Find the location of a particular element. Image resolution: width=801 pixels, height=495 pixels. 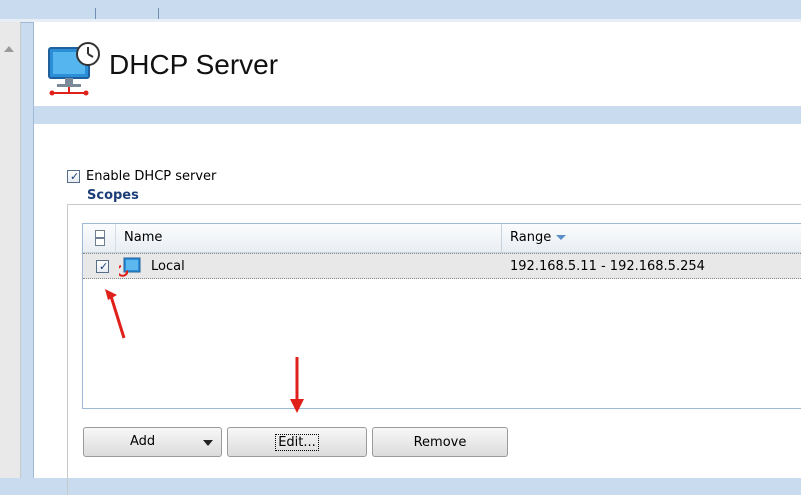

row-range: 192.168.5.11 - 192.168.5.254 is located at coordinates (607, 266).